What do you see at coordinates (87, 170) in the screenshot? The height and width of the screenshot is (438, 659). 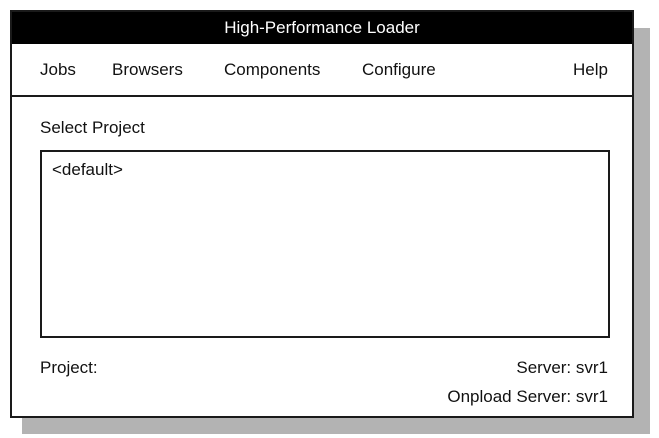 I see `project-list-item-default: <default>` at bounding box center [87, 170].